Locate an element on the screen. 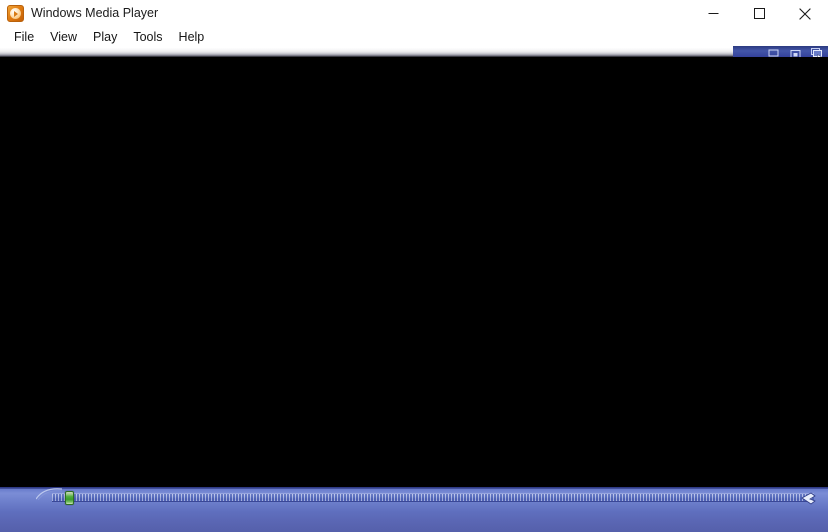 The width and height of the screenshot is (828, 532). seek-bar-end-cap is located at coordinates (809, 498).